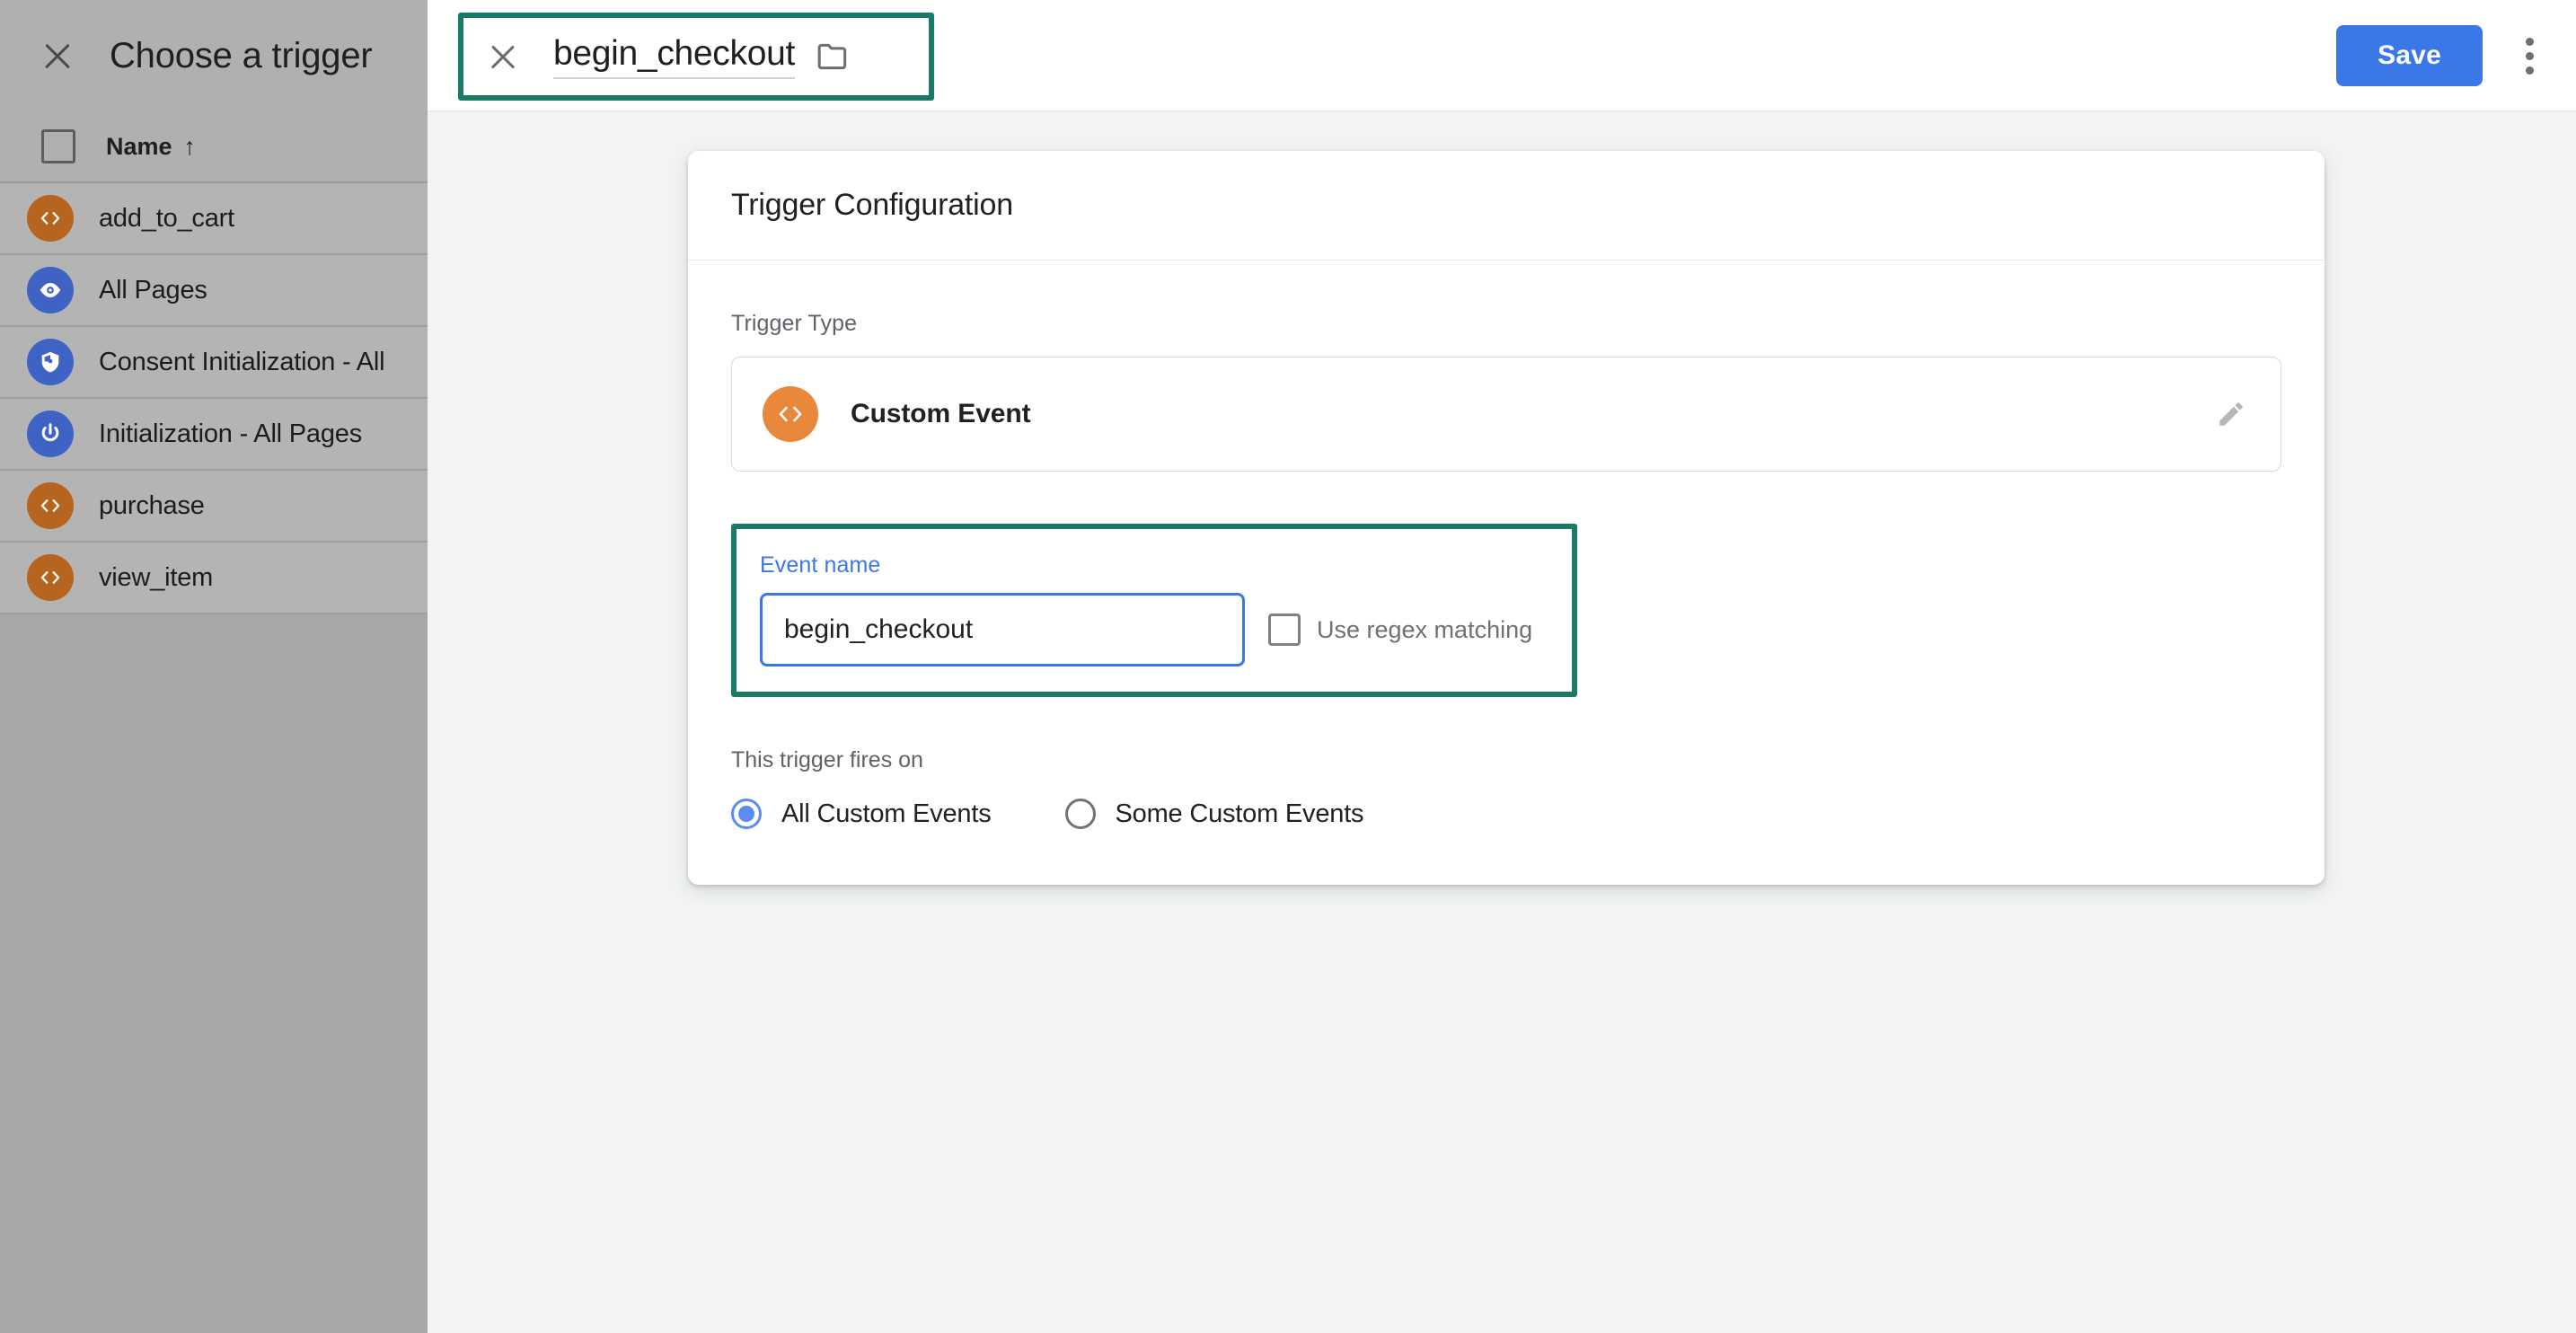 The image size is (2576, 1333). I want to click on radio-option-label: Some Custom Events, so click(1239, 813).